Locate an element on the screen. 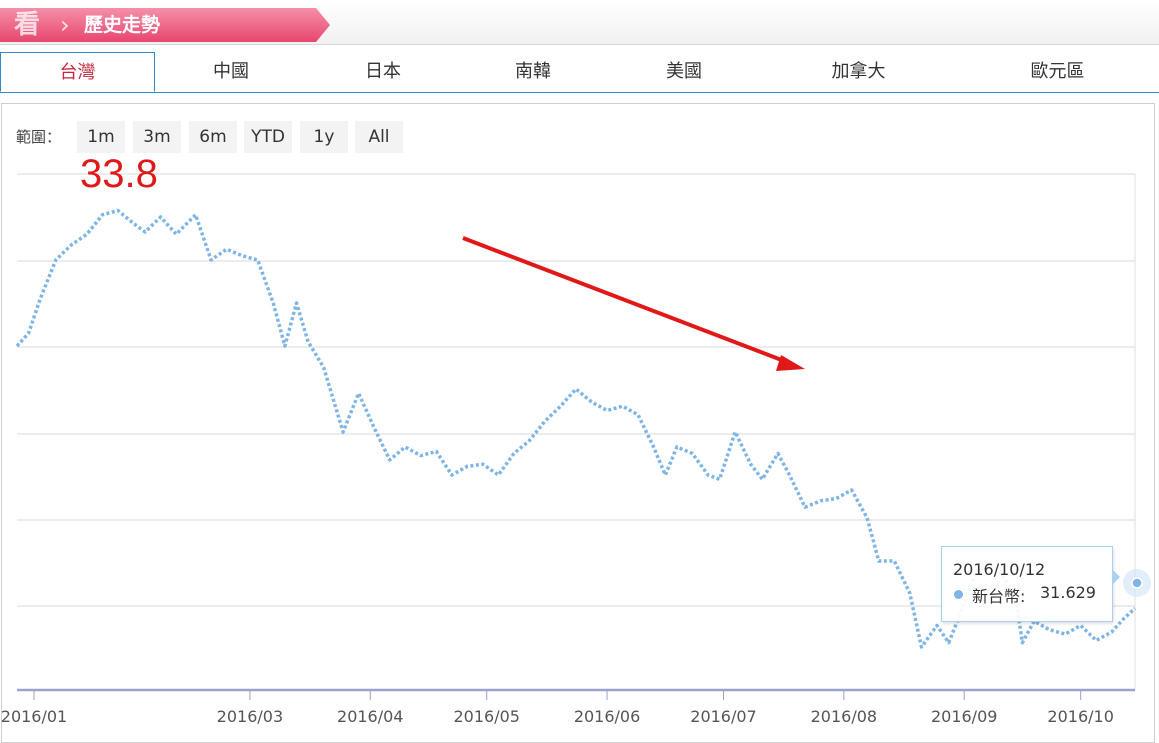 The height and width of the screenshot is (743, 1159). x-tick-label-2: 2016/04 is located at coordinates (370, 716).